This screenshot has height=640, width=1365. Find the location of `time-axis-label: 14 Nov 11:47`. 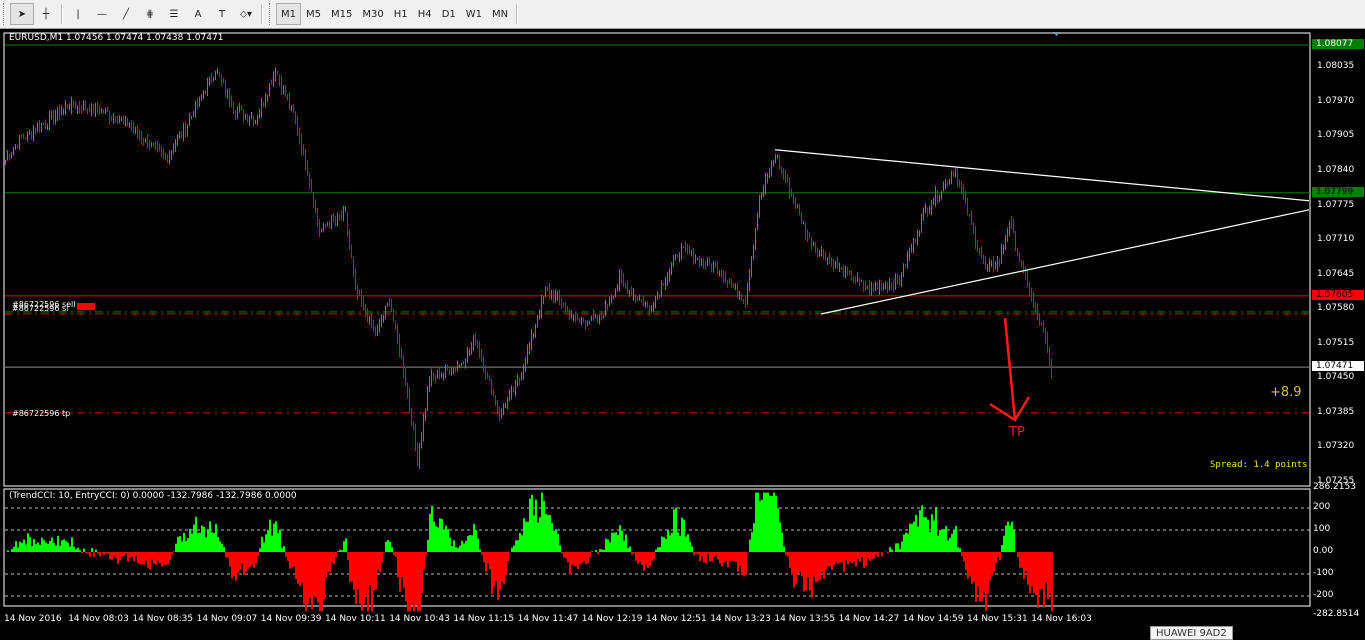

time-axis-label: 14 Nov 11:47 is located at coordinates (548, 619).